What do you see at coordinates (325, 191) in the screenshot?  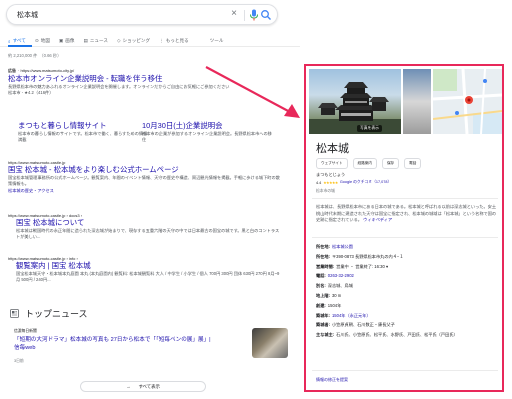 I see `kp-category: 松本市の城` at bounding box center [325, 191].